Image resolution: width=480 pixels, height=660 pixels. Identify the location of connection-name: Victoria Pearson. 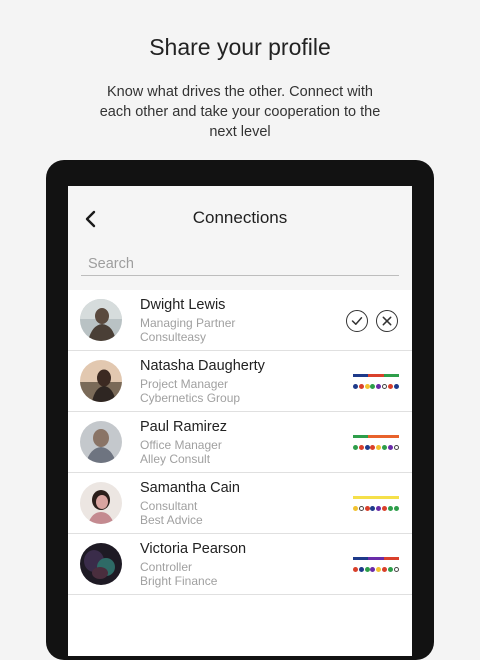
(193, 549).